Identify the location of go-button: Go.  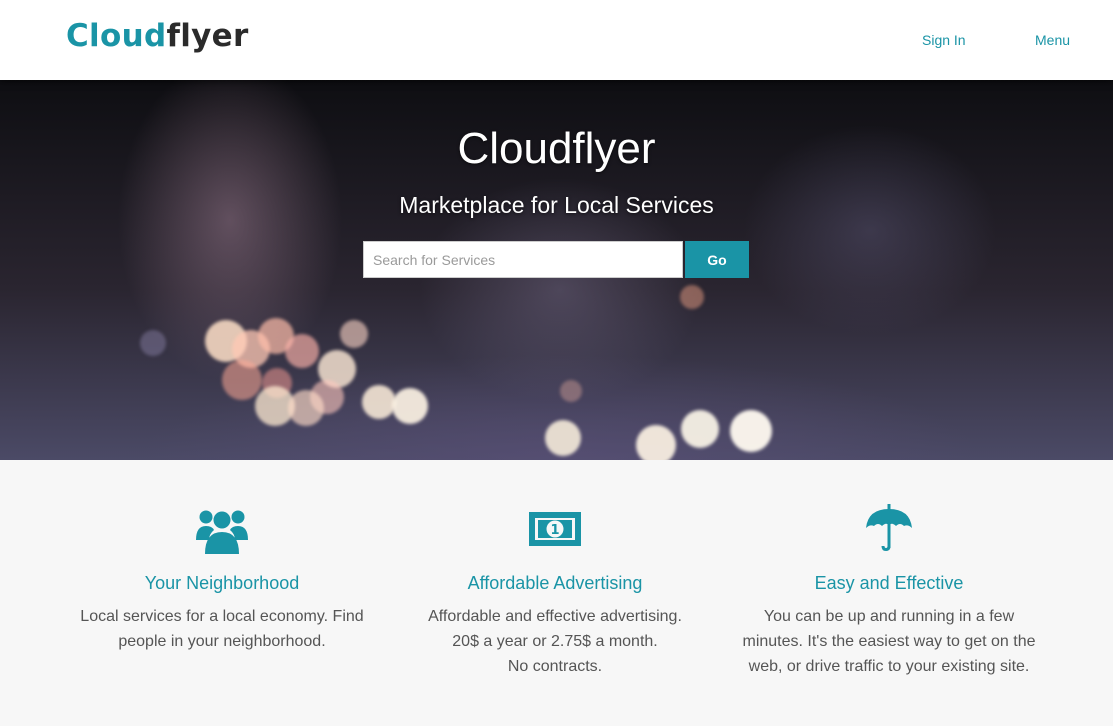
(717, 259).